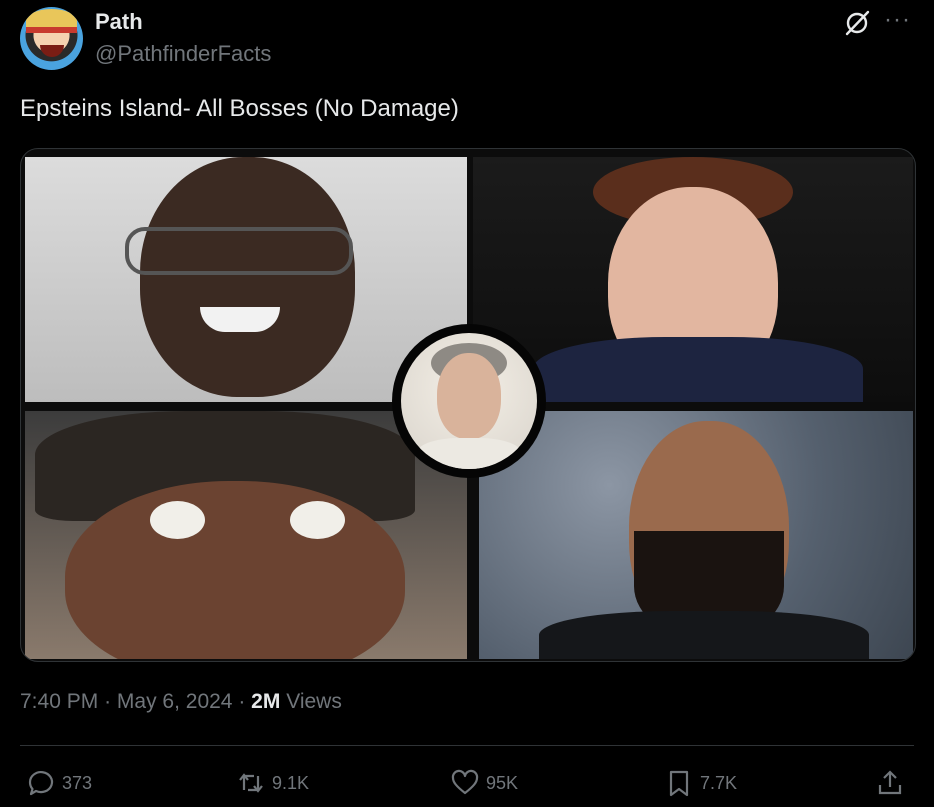 The height and width of the screenshot is (807, 934). I want to click on collage-panel-bottom-left, so click(246, 535).